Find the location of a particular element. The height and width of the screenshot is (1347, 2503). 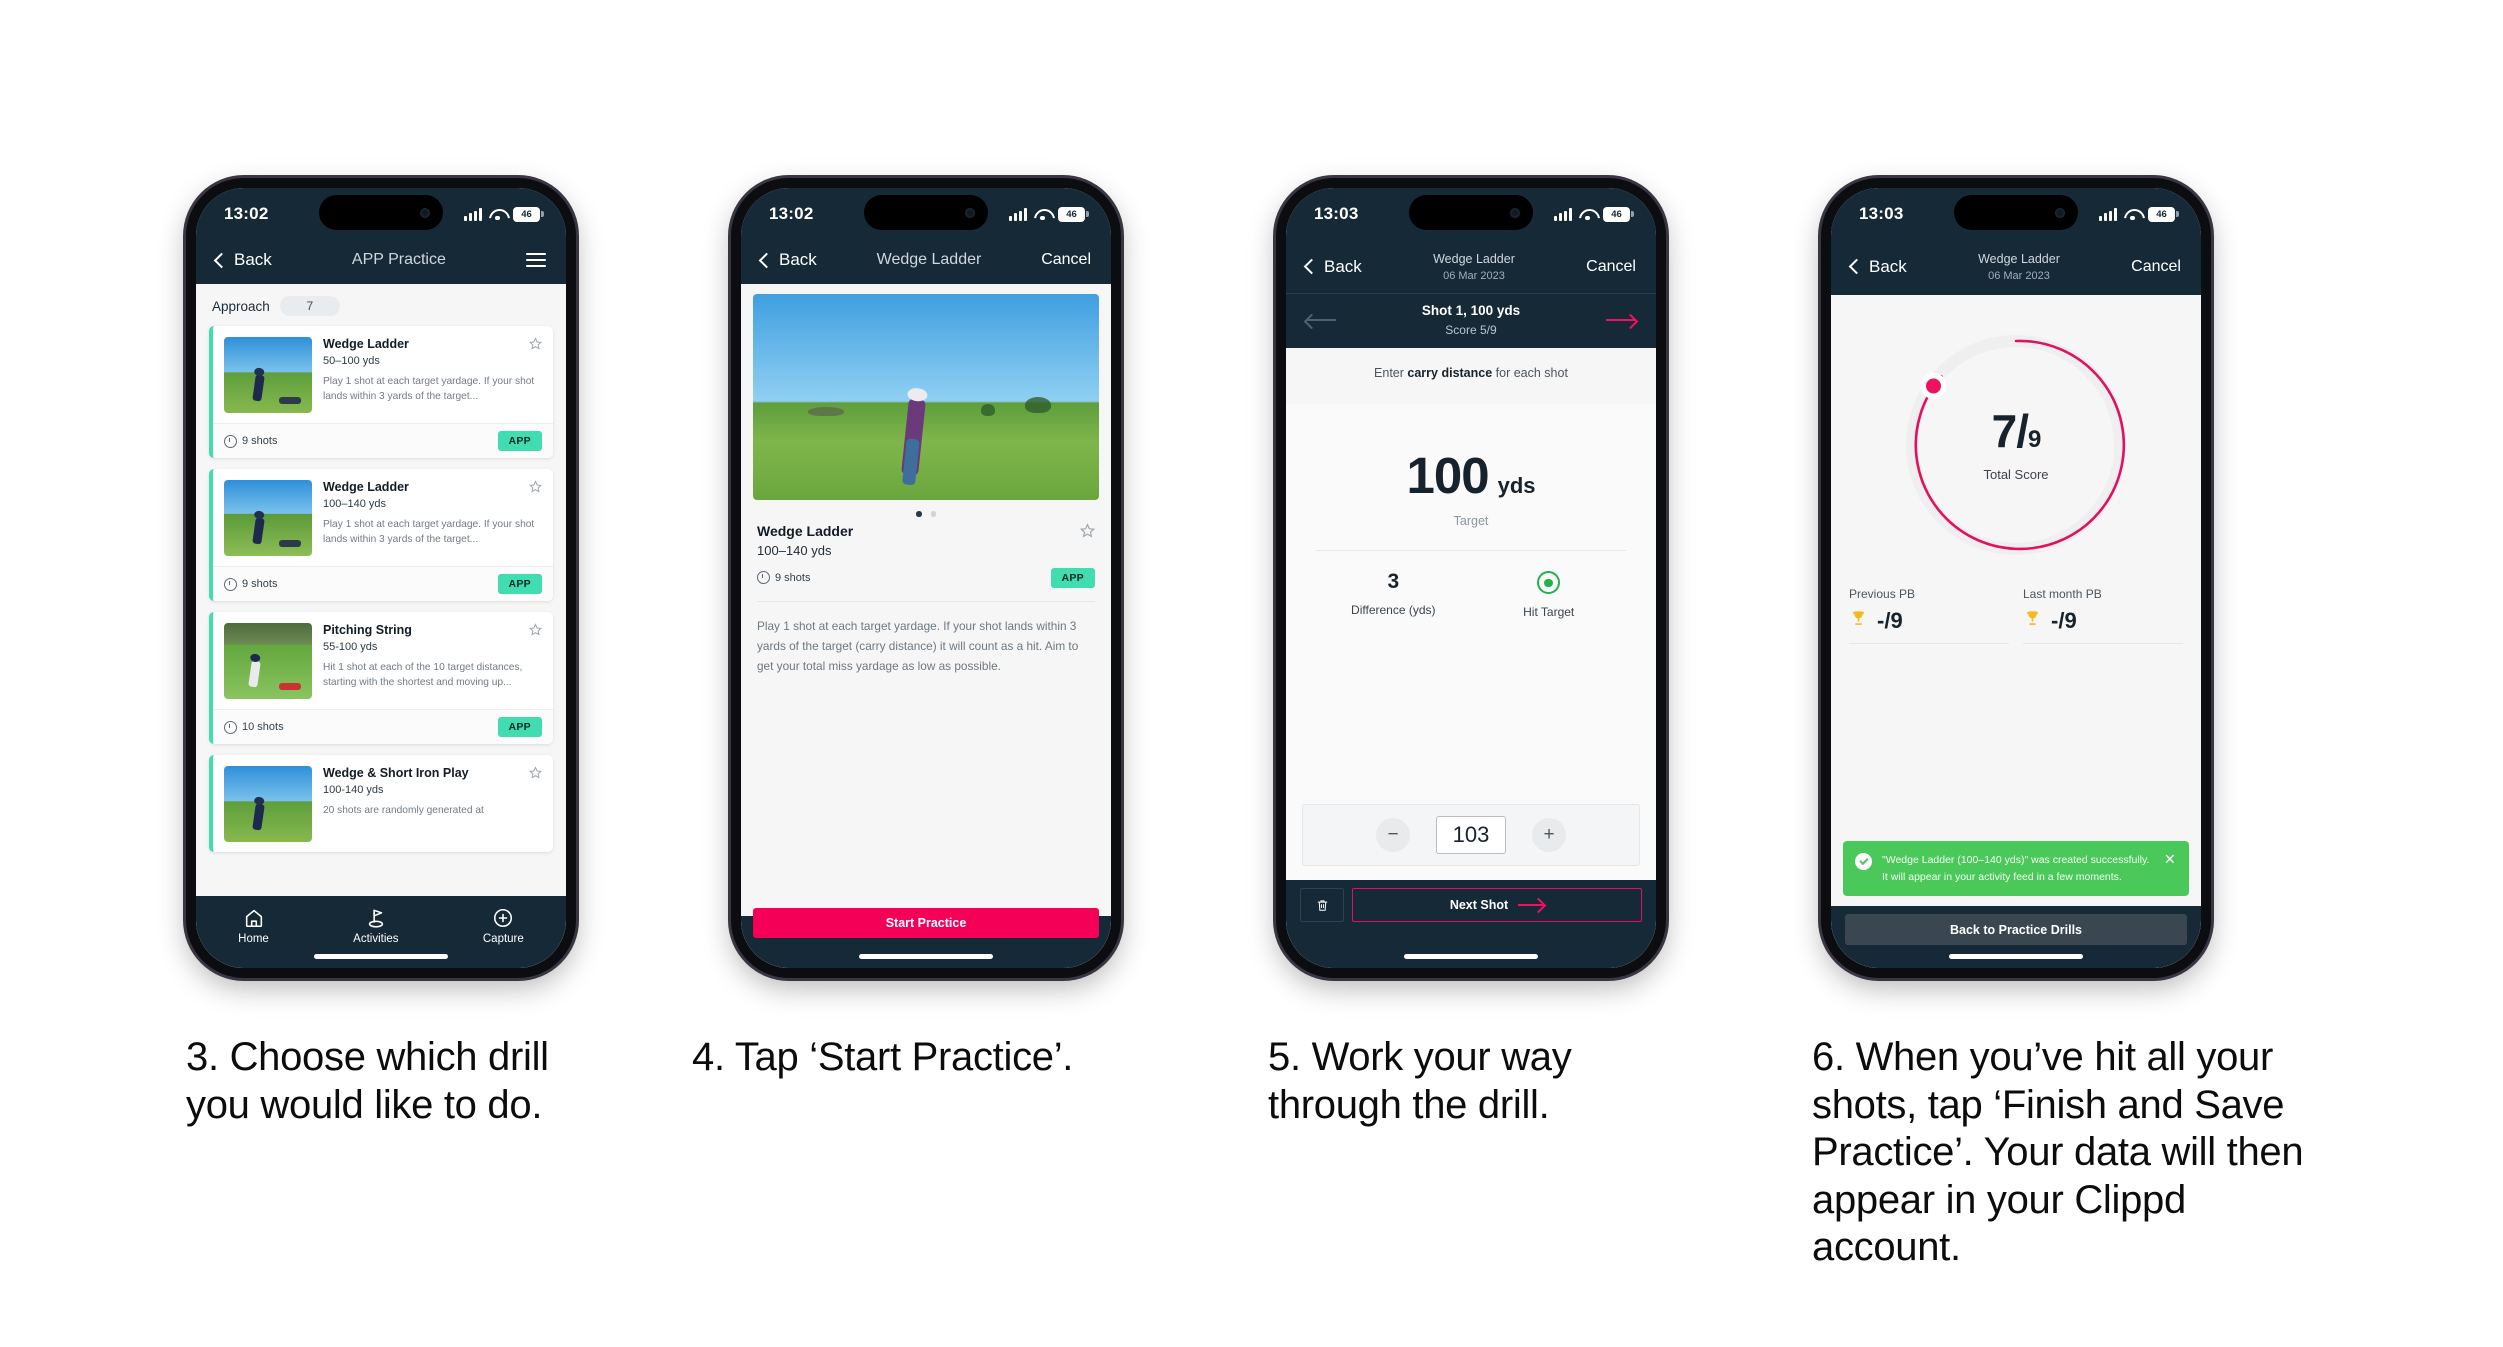

hit-target-caption: Hit Target is located at coordinates (1549, 612).